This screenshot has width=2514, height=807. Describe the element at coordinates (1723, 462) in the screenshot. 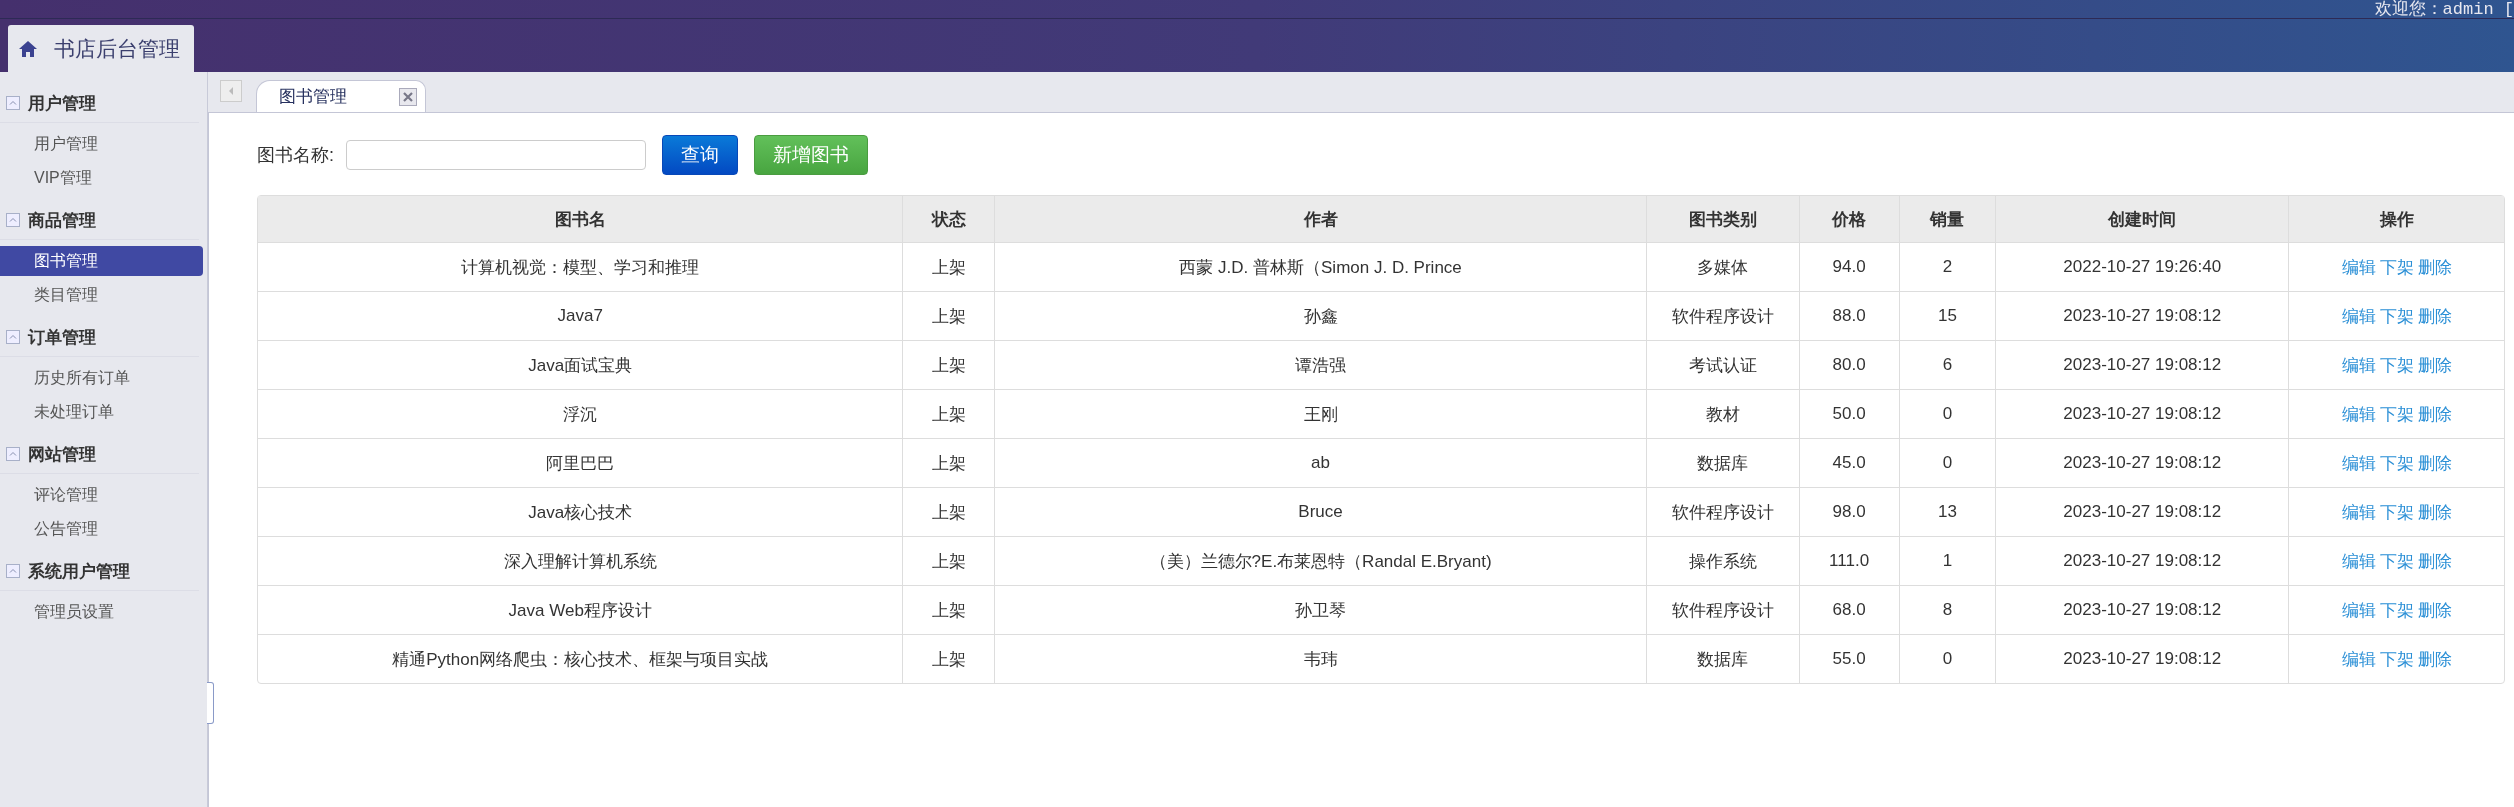

I see `category-cell: 数据库` at that location.